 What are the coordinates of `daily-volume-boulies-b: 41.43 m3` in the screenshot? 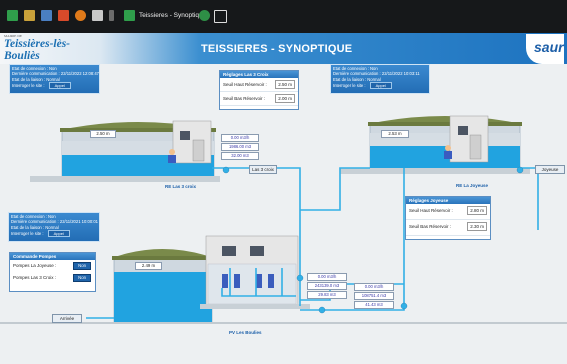 It's located at (374, 305).